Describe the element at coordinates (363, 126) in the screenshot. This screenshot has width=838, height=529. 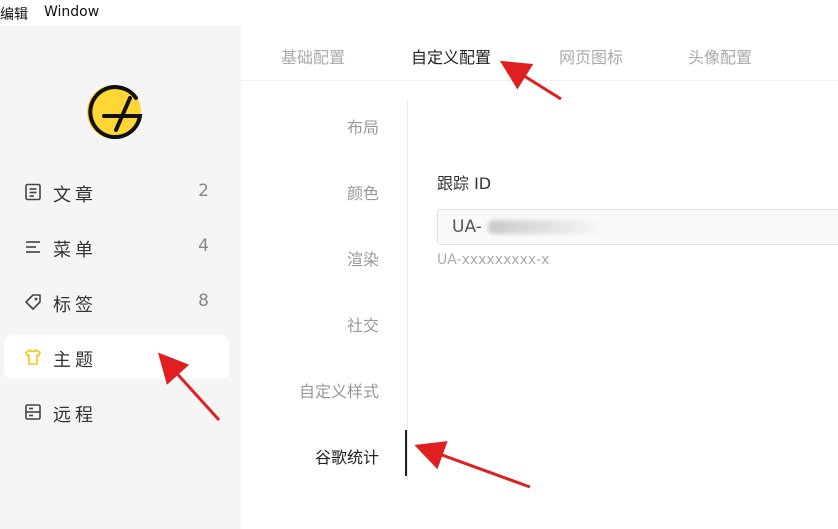
I see `subnav-layout: 布局` at that location.